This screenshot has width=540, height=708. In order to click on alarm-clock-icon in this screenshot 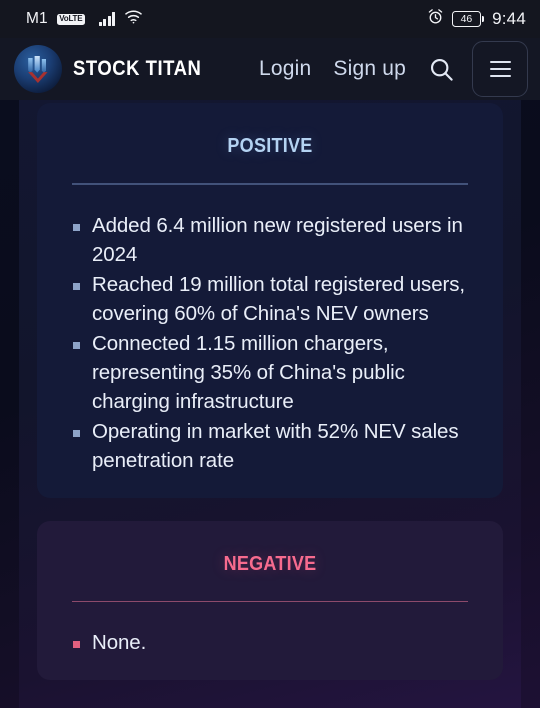, I will do `click(435, 19)`.